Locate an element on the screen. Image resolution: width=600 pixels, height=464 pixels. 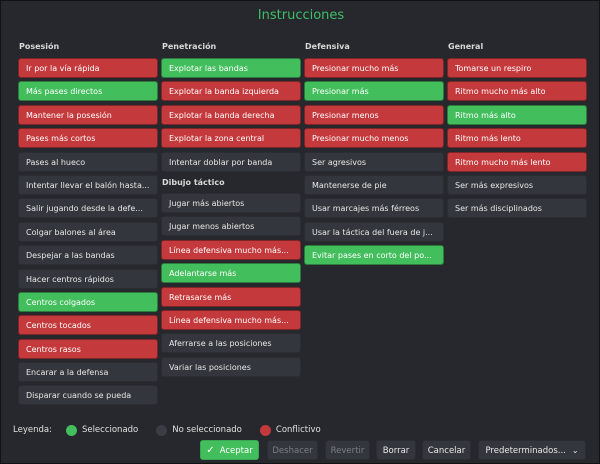
chevron-down-icon: ⌄ is located at coordinates (575, 450).